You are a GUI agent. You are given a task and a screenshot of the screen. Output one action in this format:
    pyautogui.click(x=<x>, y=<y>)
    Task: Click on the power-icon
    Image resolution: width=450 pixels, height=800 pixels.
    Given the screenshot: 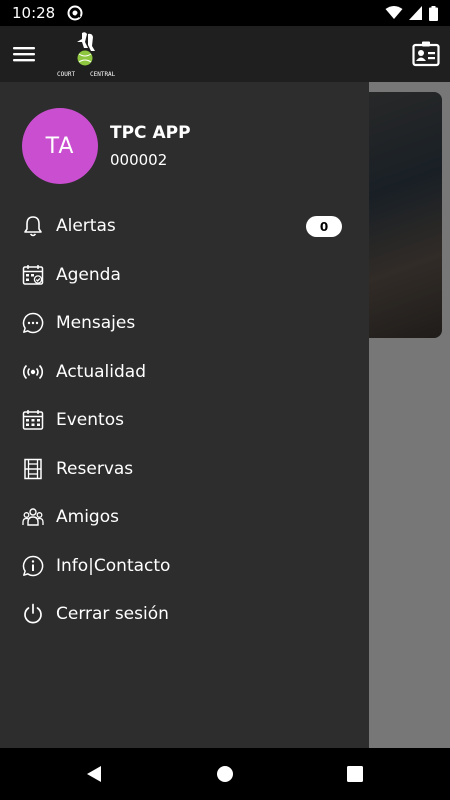 What is the action you would take?
    pyautogui.click(x=33, y=613)
    